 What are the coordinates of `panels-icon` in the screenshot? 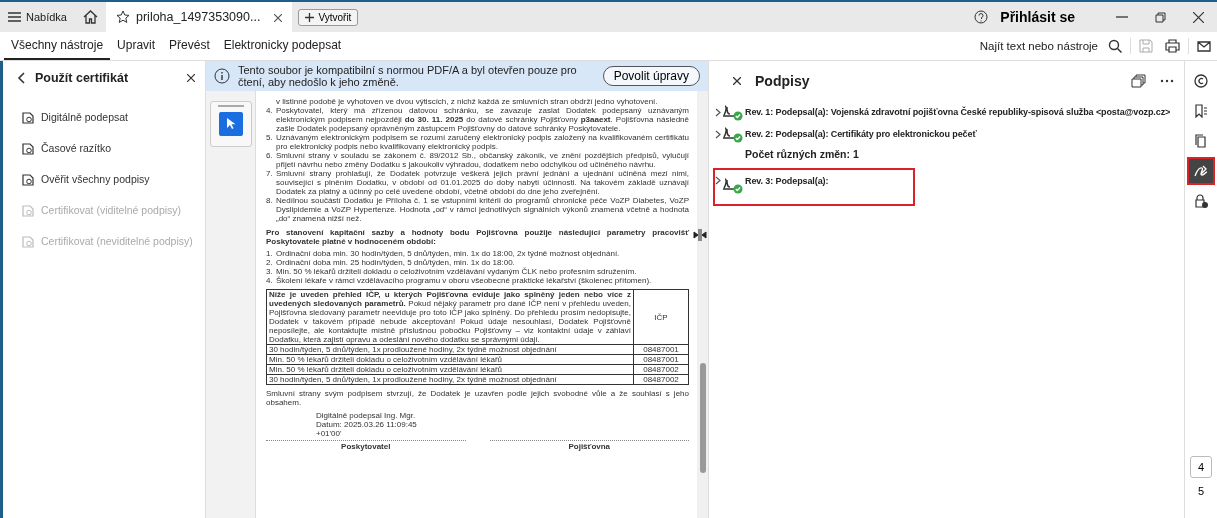 It's located at (1138, 81).